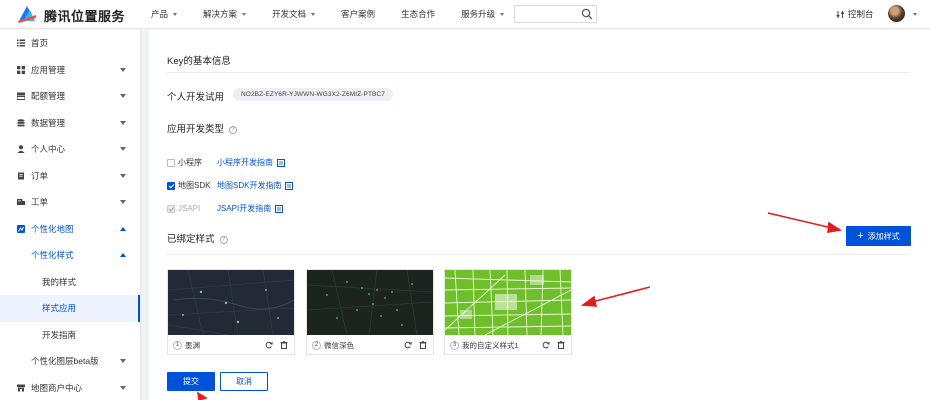 The height and width of the screenshot is (400, 930). I want to click on cancel-button: 取消, so click(244, 381).